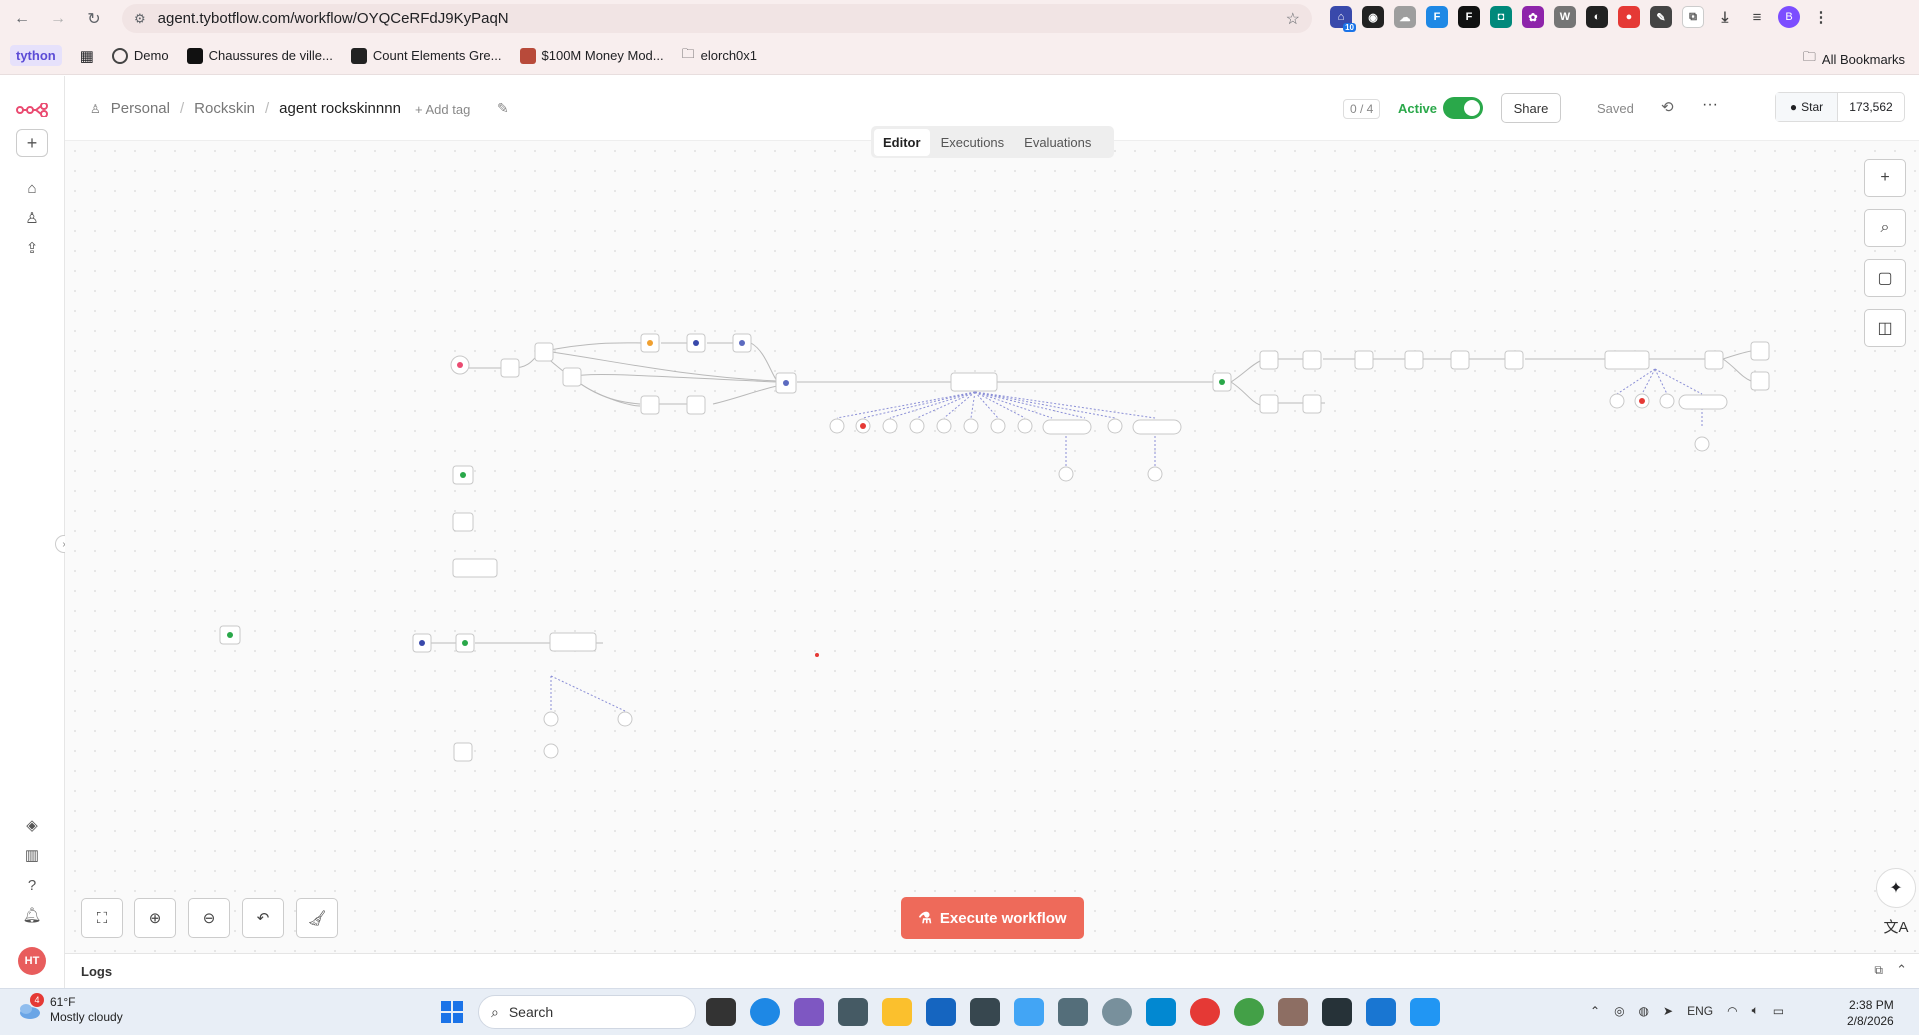 Image resolution: width=1919 pixels, height=1035 pixels. I want to click on copilot-icon, so click(809, 1012).